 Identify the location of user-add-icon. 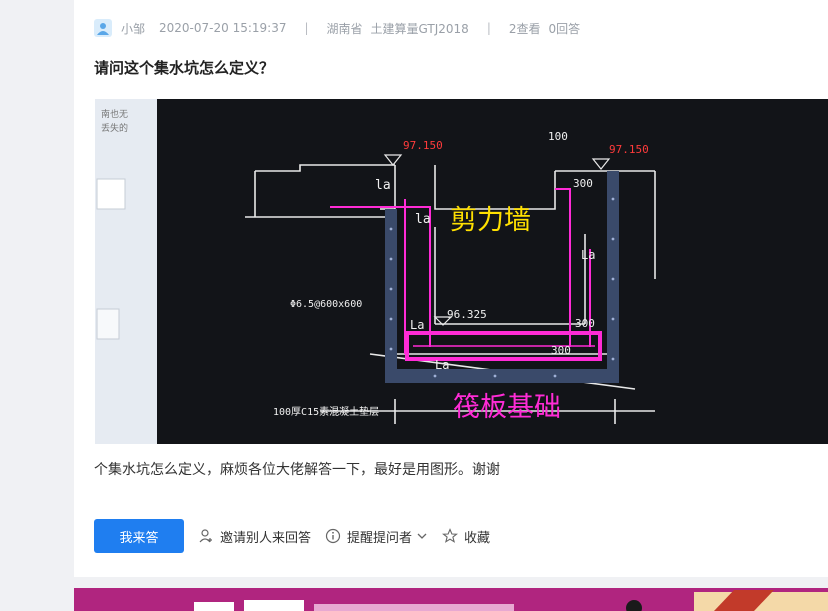
(205, 536).